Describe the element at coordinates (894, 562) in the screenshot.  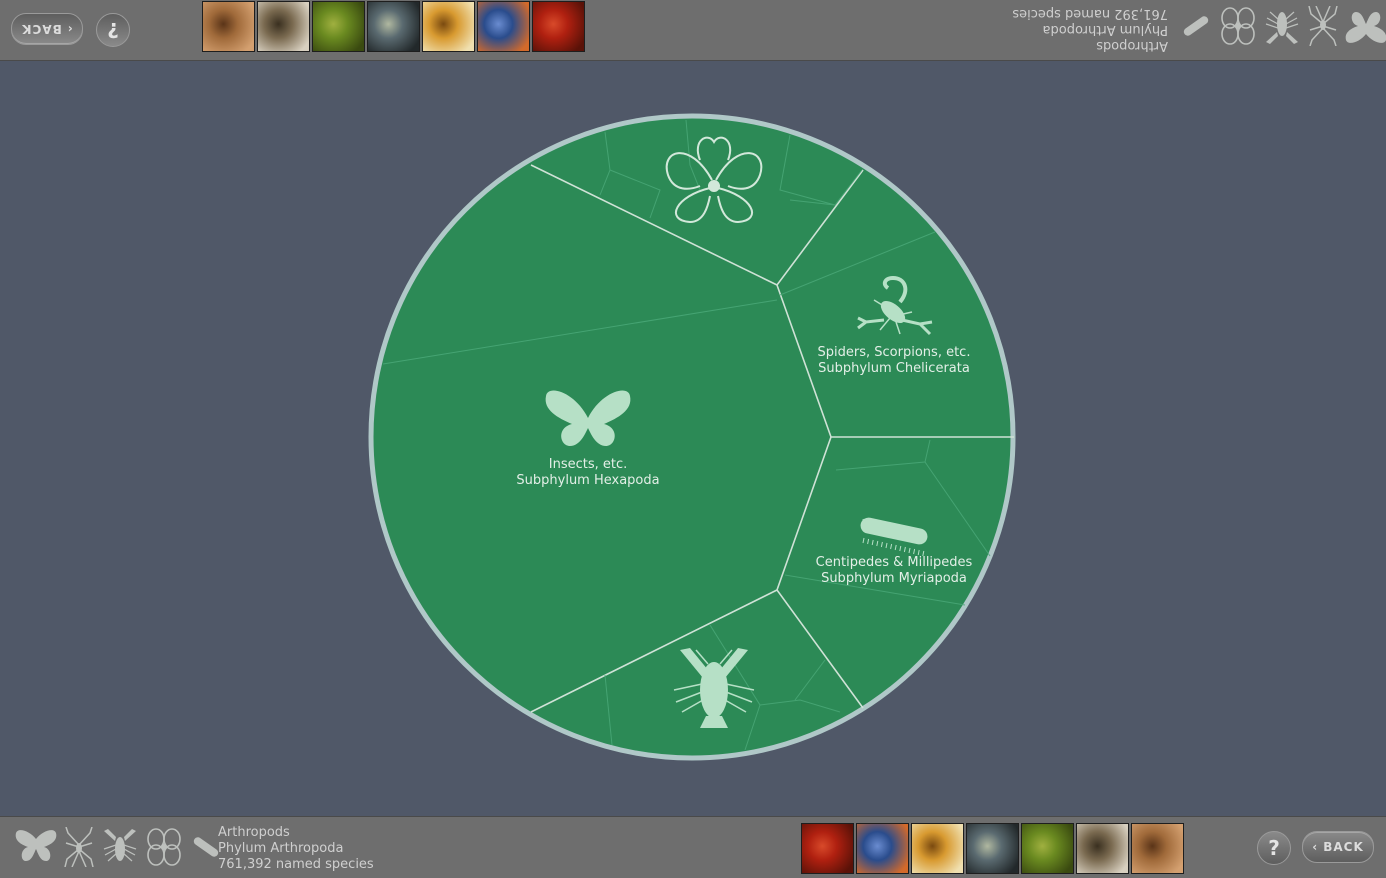
I see `myriapoda-common-name: Centipedes & Millipedes` at that location.